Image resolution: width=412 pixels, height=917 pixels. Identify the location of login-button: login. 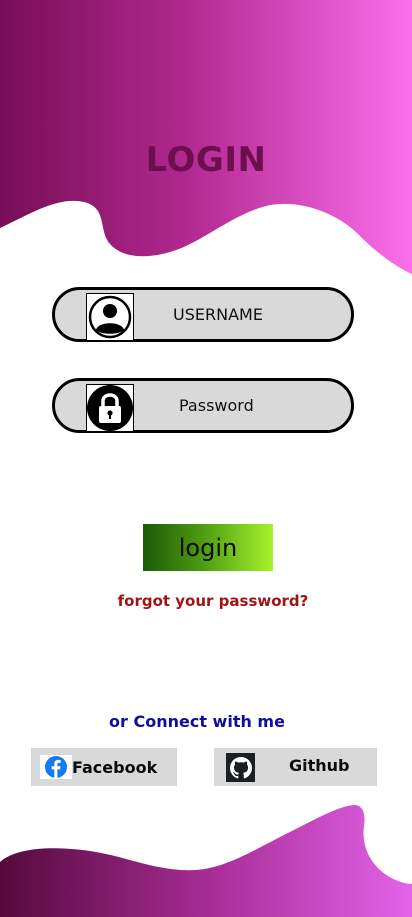
(208, 547).